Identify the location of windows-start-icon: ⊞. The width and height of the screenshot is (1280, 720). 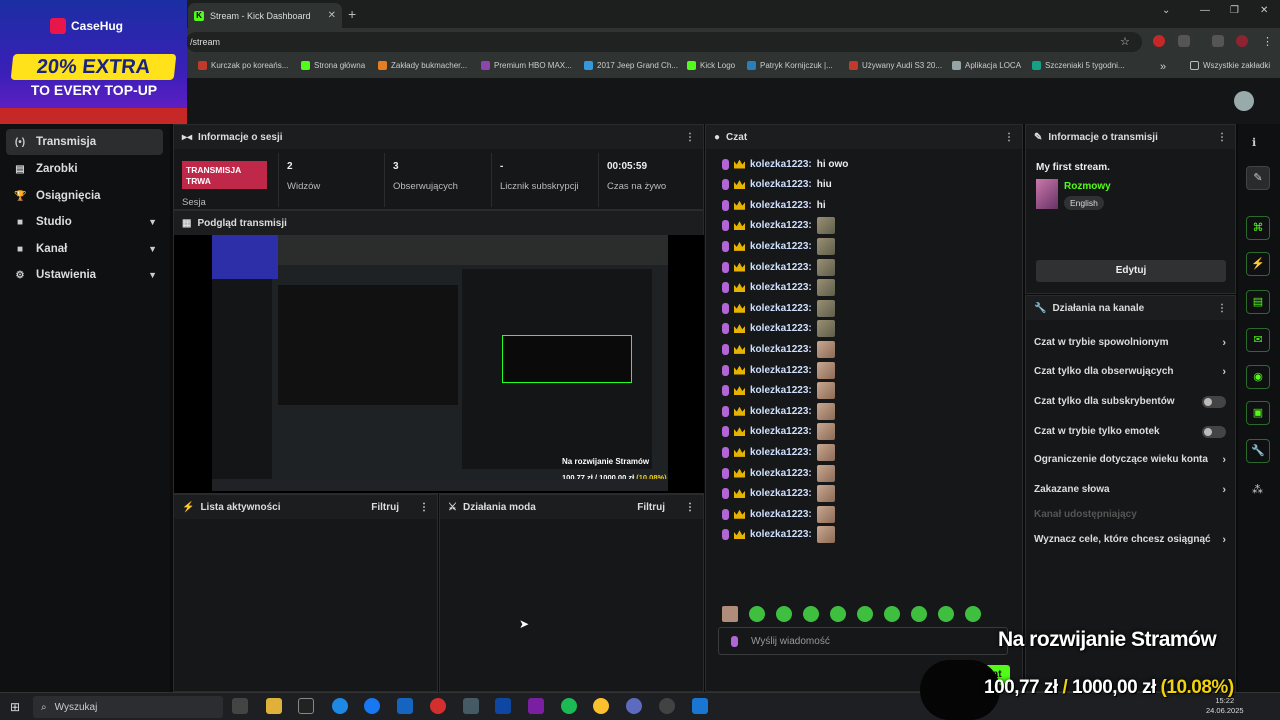
(15, 707).